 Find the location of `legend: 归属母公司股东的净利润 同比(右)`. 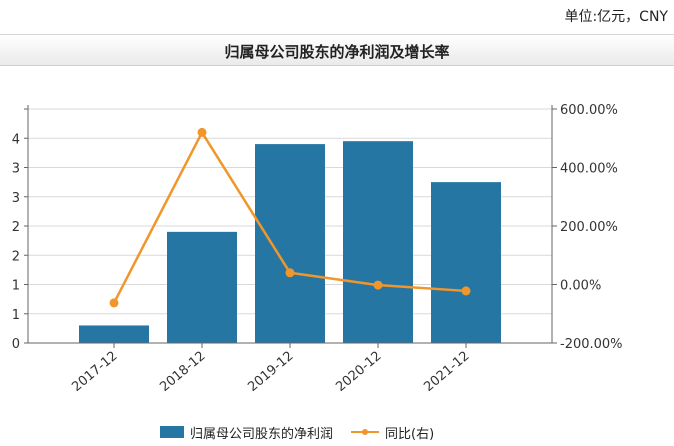

legend: 归属母公司股东的净利润 同比(右) is located at coordinates (306, 432).